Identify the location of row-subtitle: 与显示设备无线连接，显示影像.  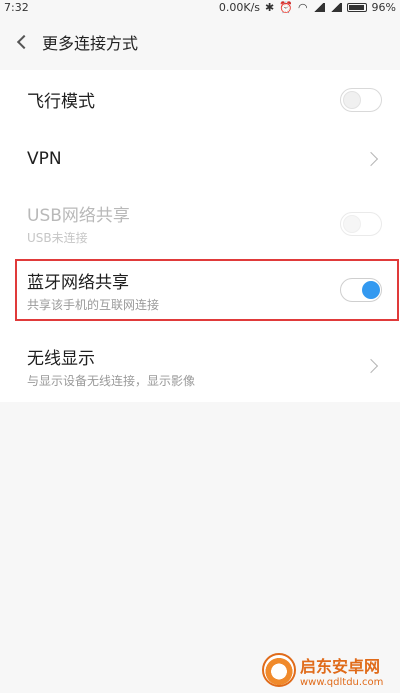
(111, 380).